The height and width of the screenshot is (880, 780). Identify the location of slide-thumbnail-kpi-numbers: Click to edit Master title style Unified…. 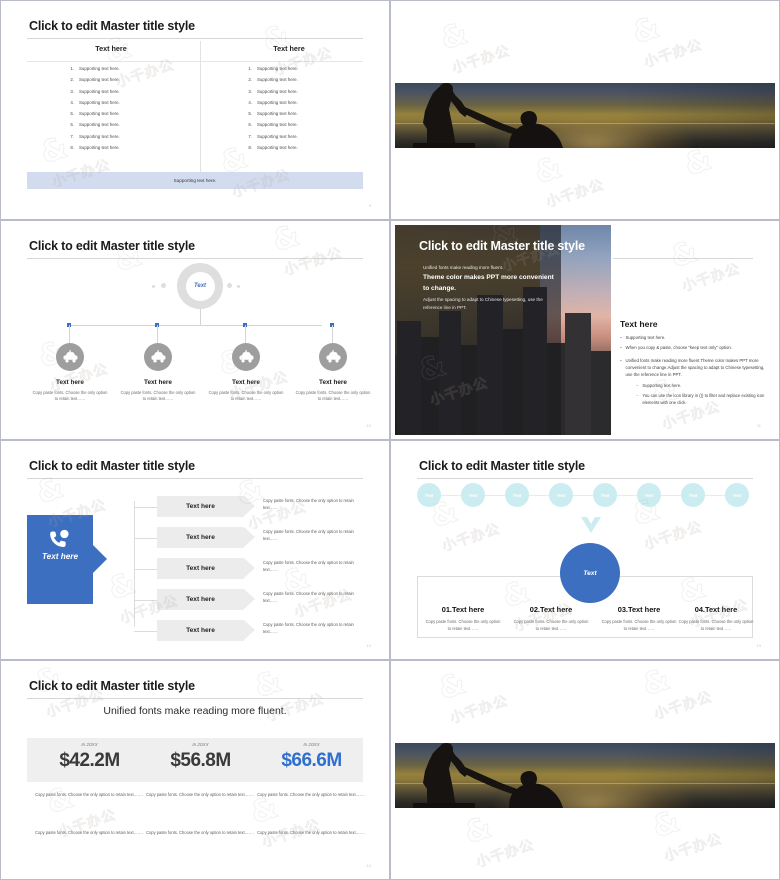
(195, 770).